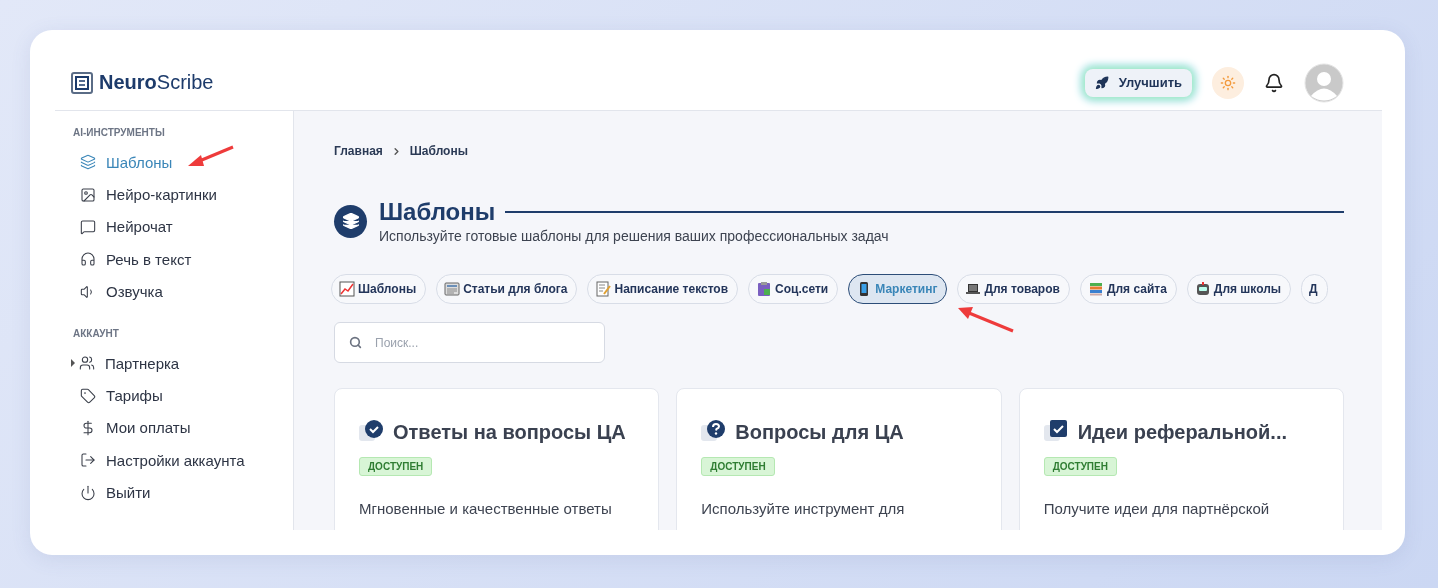  Describe the element at coordinates (135, 428) in the screenshot. I see `sidebar-item: Мои оплаты` at that location.